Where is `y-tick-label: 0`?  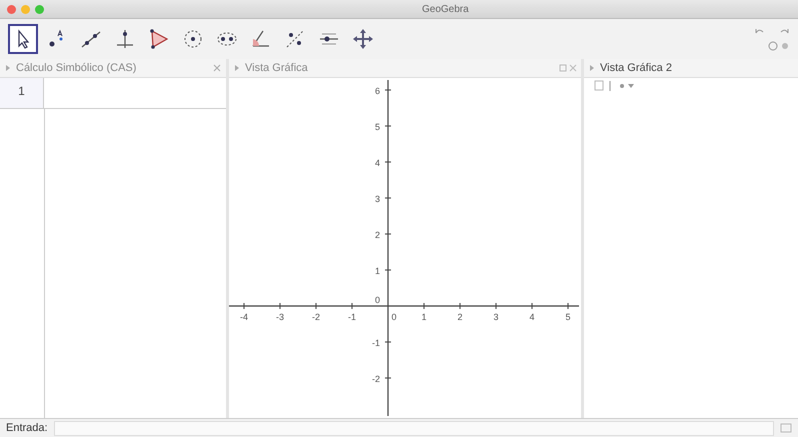
y-tick-label: 0 is located at coordinates (377, 300).